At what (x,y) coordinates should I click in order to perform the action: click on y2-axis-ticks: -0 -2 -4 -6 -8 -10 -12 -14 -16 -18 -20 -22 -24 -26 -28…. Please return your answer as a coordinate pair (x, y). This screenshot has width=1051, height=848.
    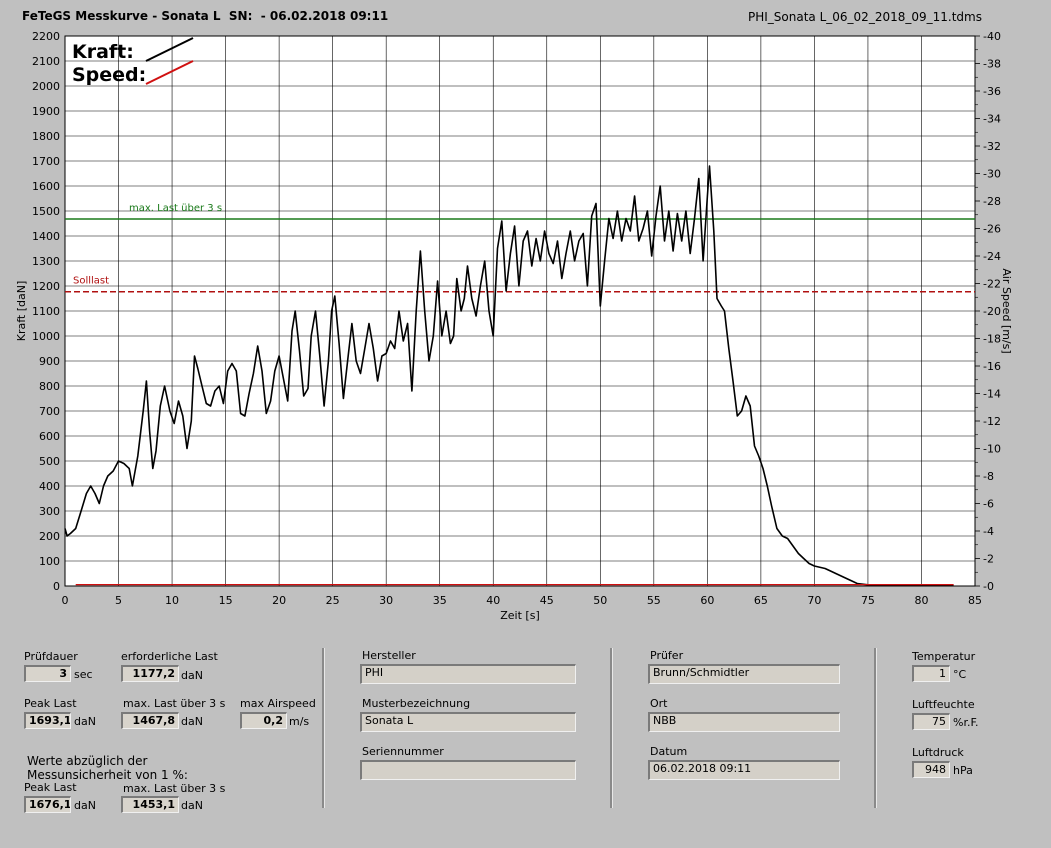
    Looking at the image, I should click on (988, 311).